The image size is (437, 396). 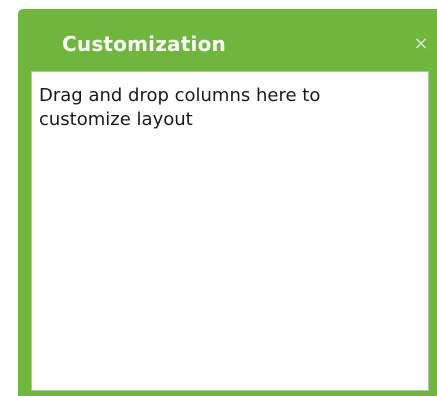 I want to click on panel-title: Customization, so click(x=144, y=44).